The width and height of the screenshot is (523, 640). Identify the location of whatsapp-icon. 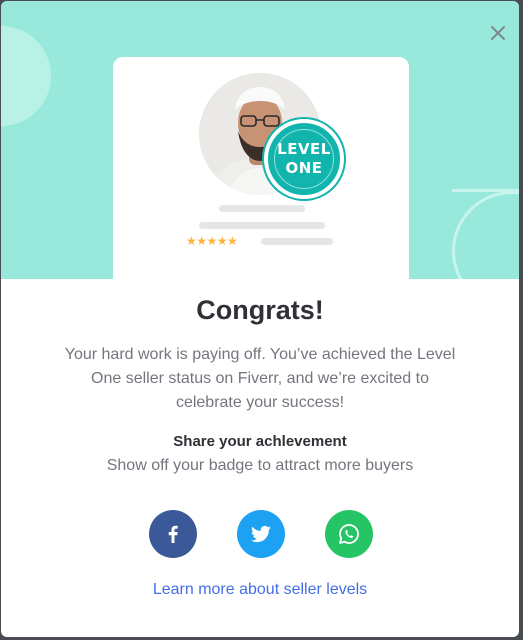
(349, 534).